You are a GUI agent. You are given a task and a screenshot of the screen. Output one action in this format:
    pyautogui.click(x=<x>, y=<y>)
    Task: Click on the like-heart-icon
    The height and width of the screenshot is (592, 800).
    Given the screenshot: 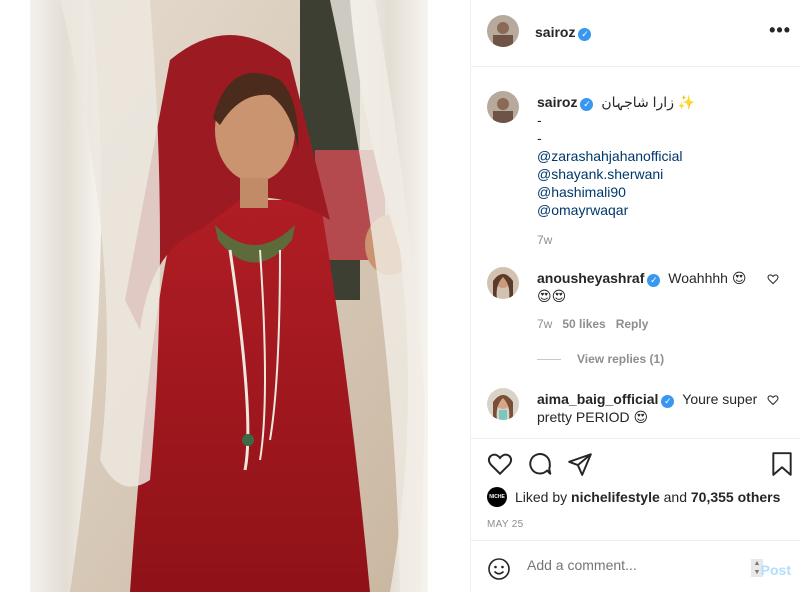 What is the action you would take?
    pyautogui.click(x=500, y=464)
    